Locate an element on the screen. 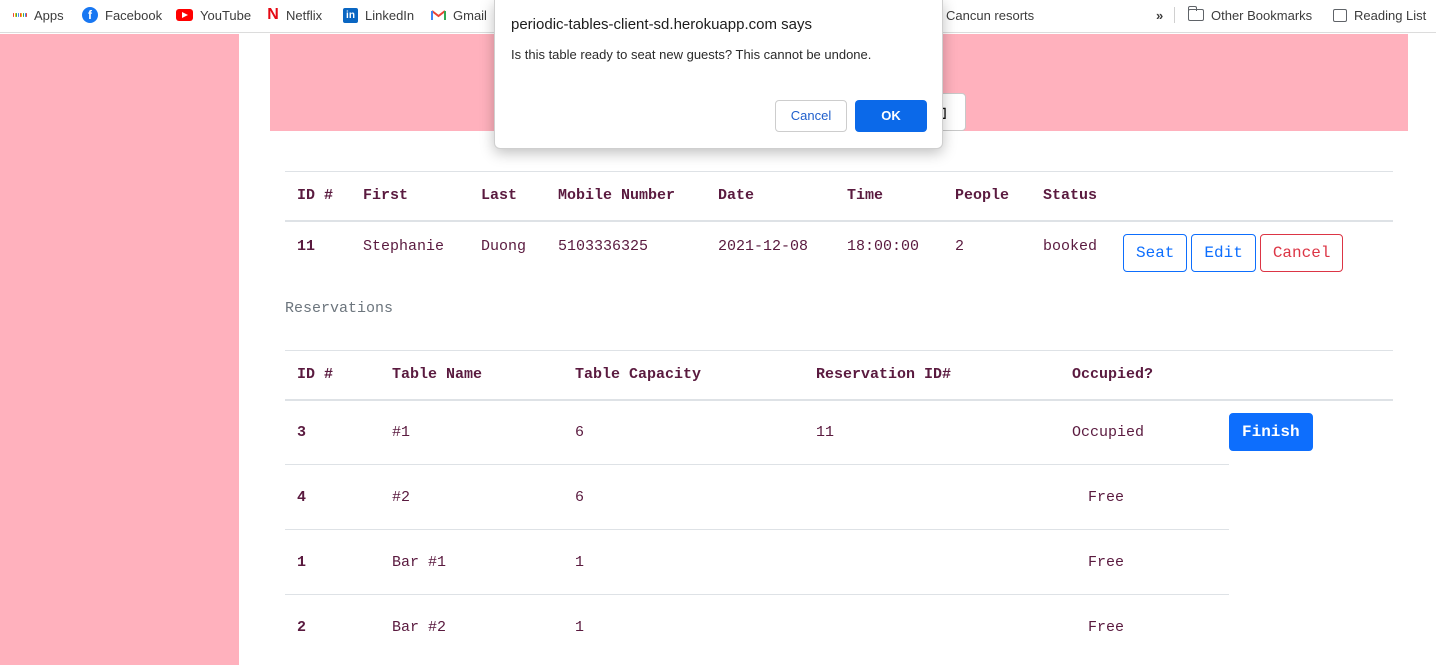 This screenshot has height=665, width=1436. table-row: 3 #1 6 11 Occupied Finish is located at coordinates (839, 432).